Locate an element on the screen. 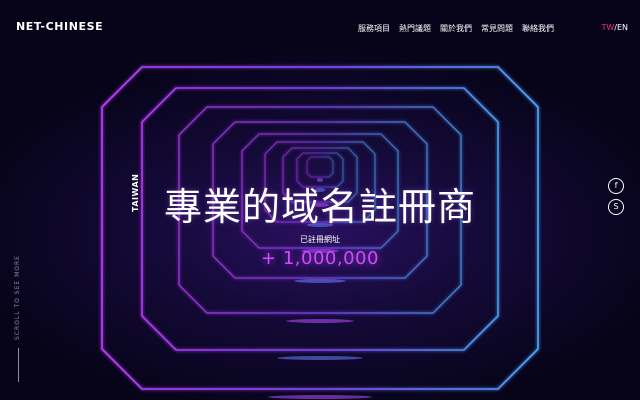  nav-item-faq: 常見問題 is located at coordinates (497, 28).